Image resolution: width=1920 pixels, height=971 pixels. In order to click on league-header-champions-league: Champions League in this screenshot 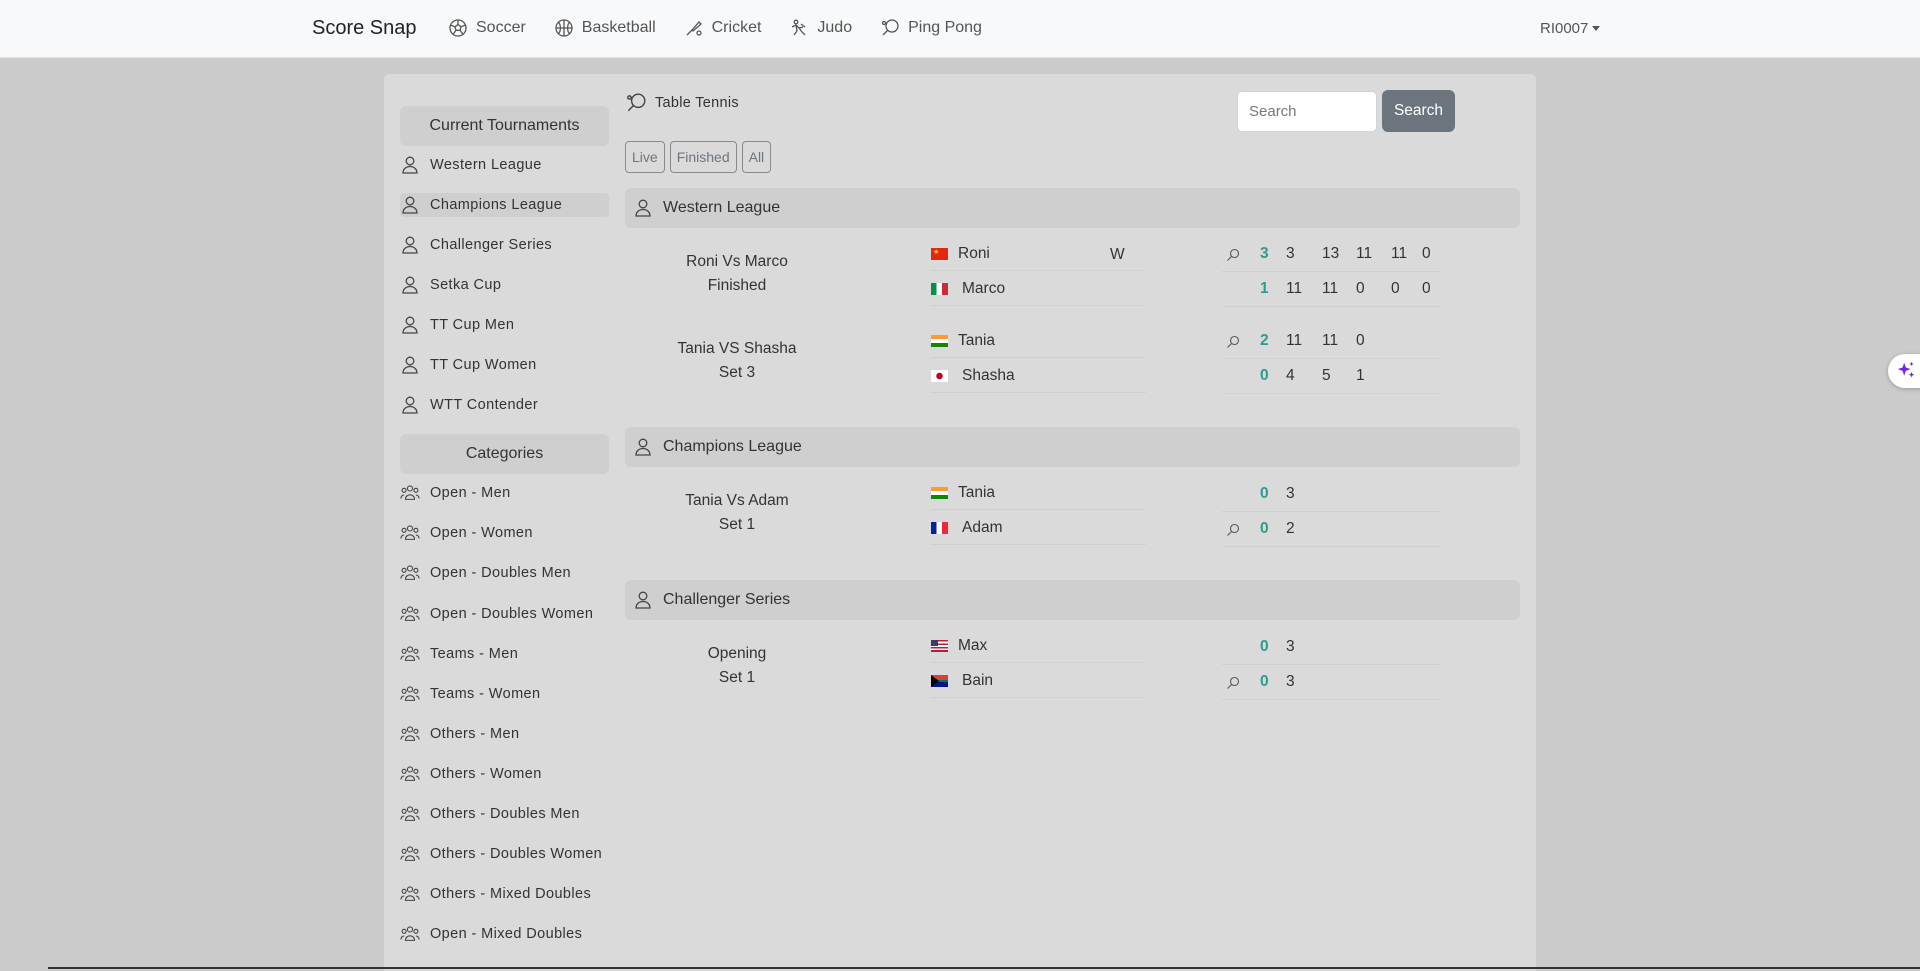, I will do `click(1072, 447)`.